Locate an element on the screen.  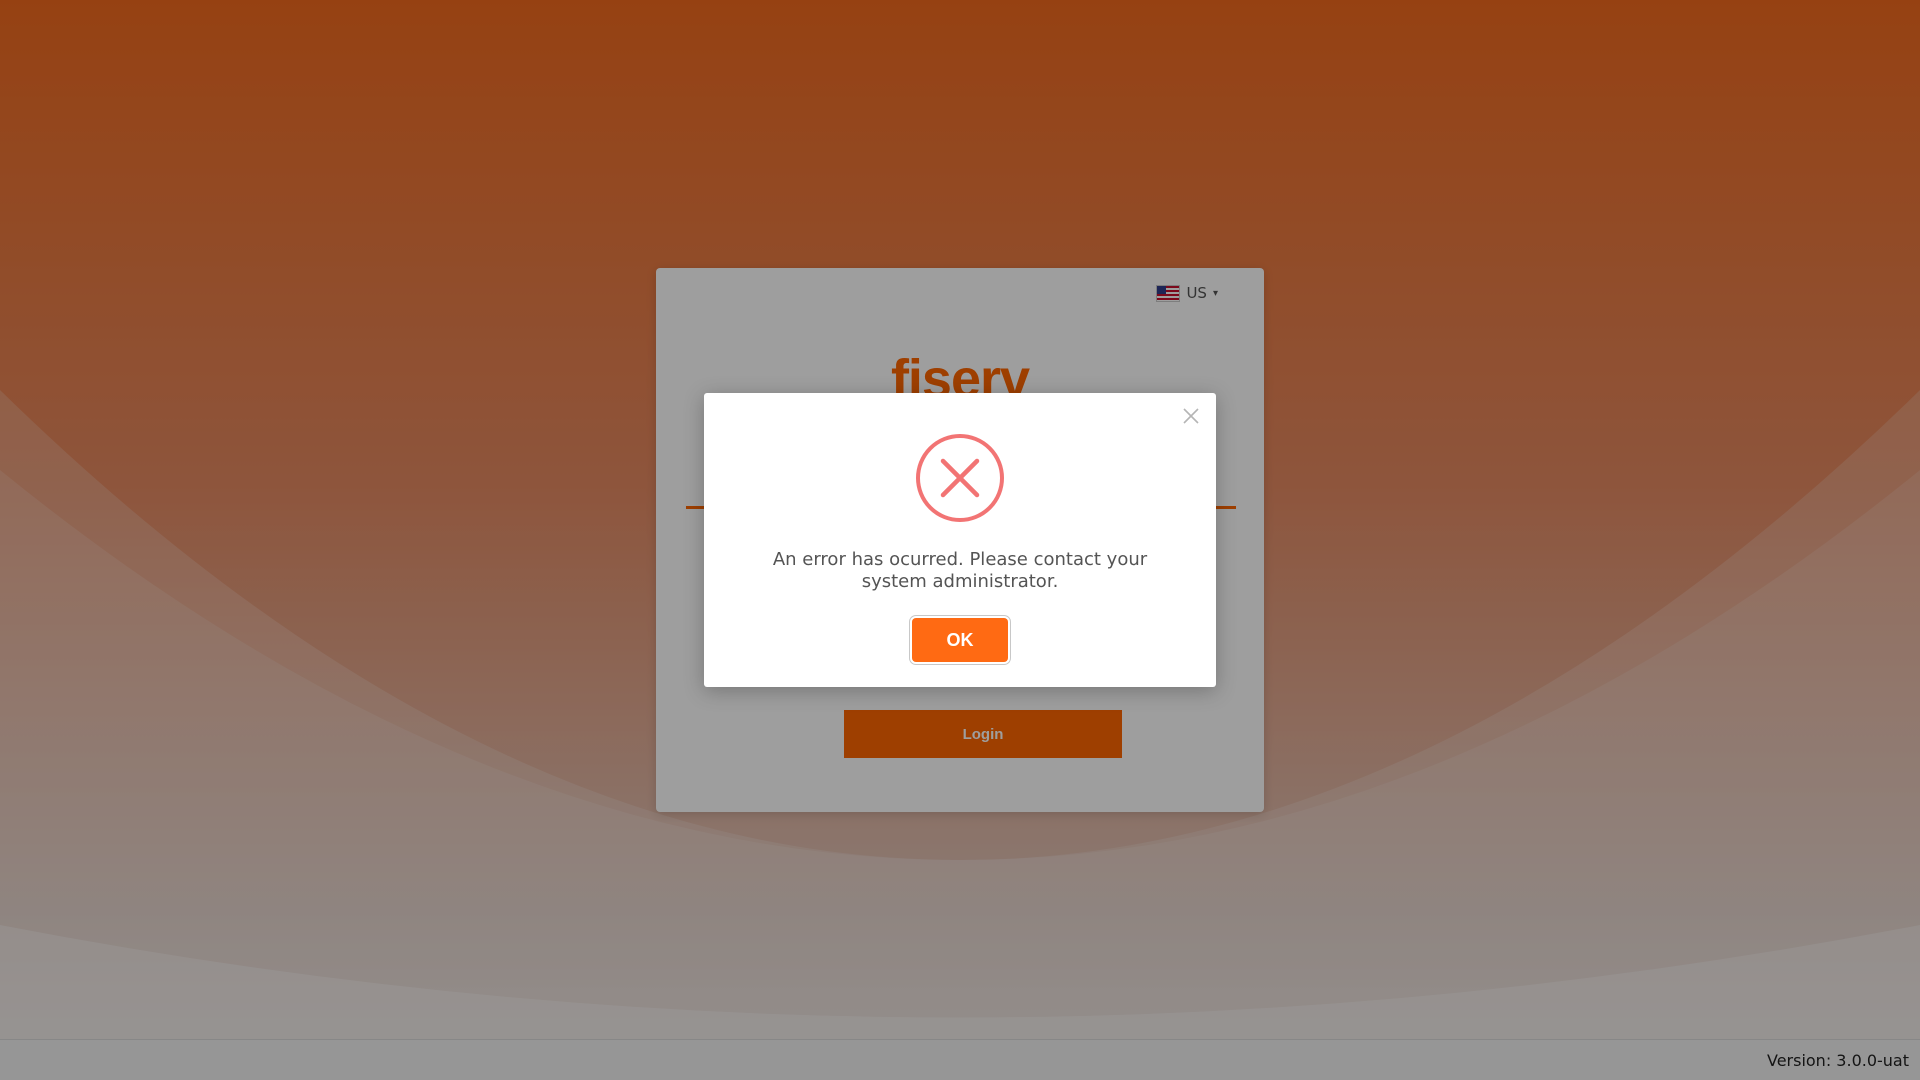
close-icon is located at coordinates (1191, 416).